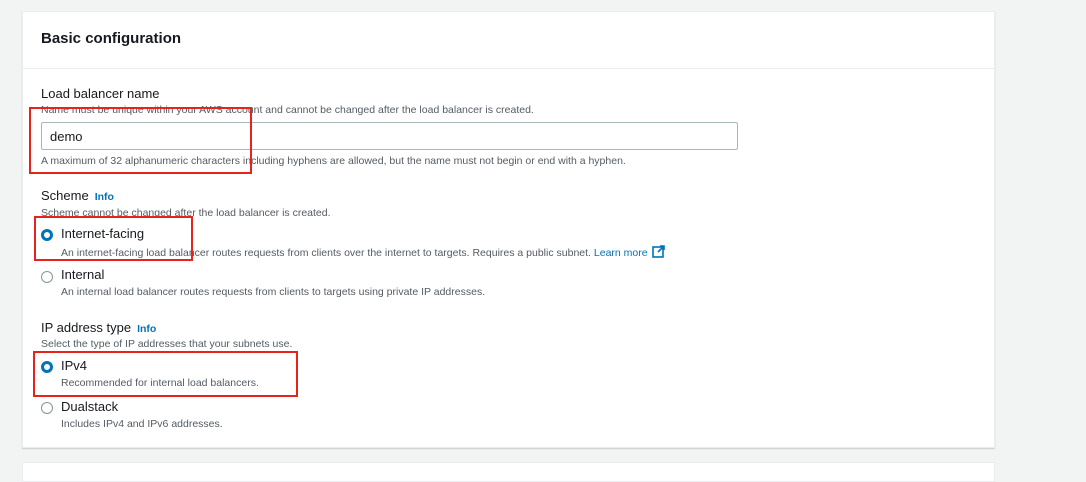 This screenshot has width=1086, height=482. What do you see at coordinates (102, 233) in the screenshot?
I see `scheme-internet-facing-label: Internet-facing` at bounding box center [102, 233].